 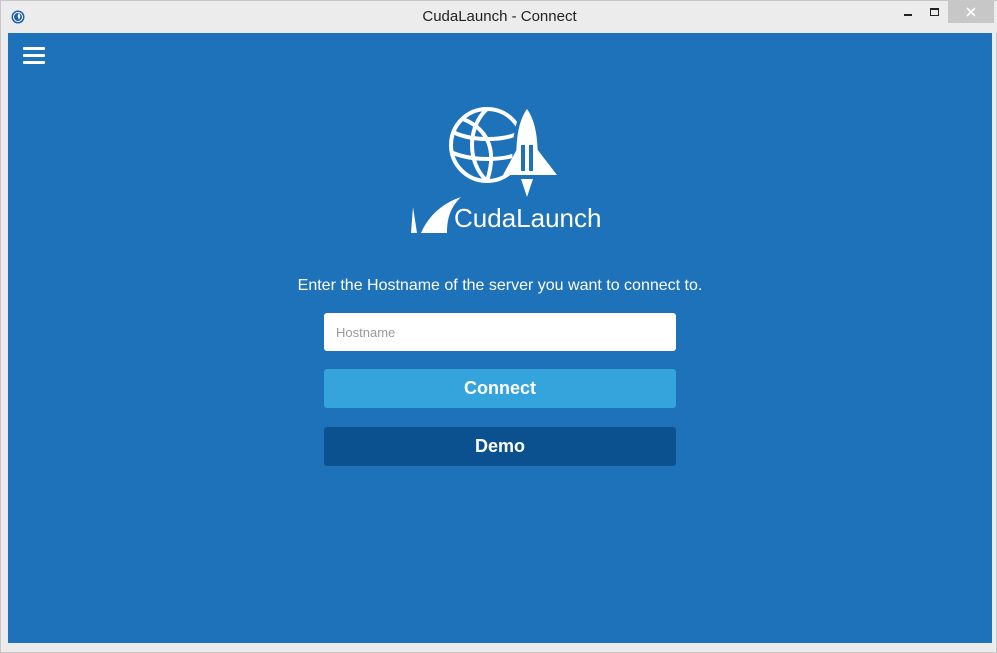 What do you see at coordinates (528, 218) in the screenshot?
I see `logo-text: CudaLaunch` at bounding box center [528, 218].